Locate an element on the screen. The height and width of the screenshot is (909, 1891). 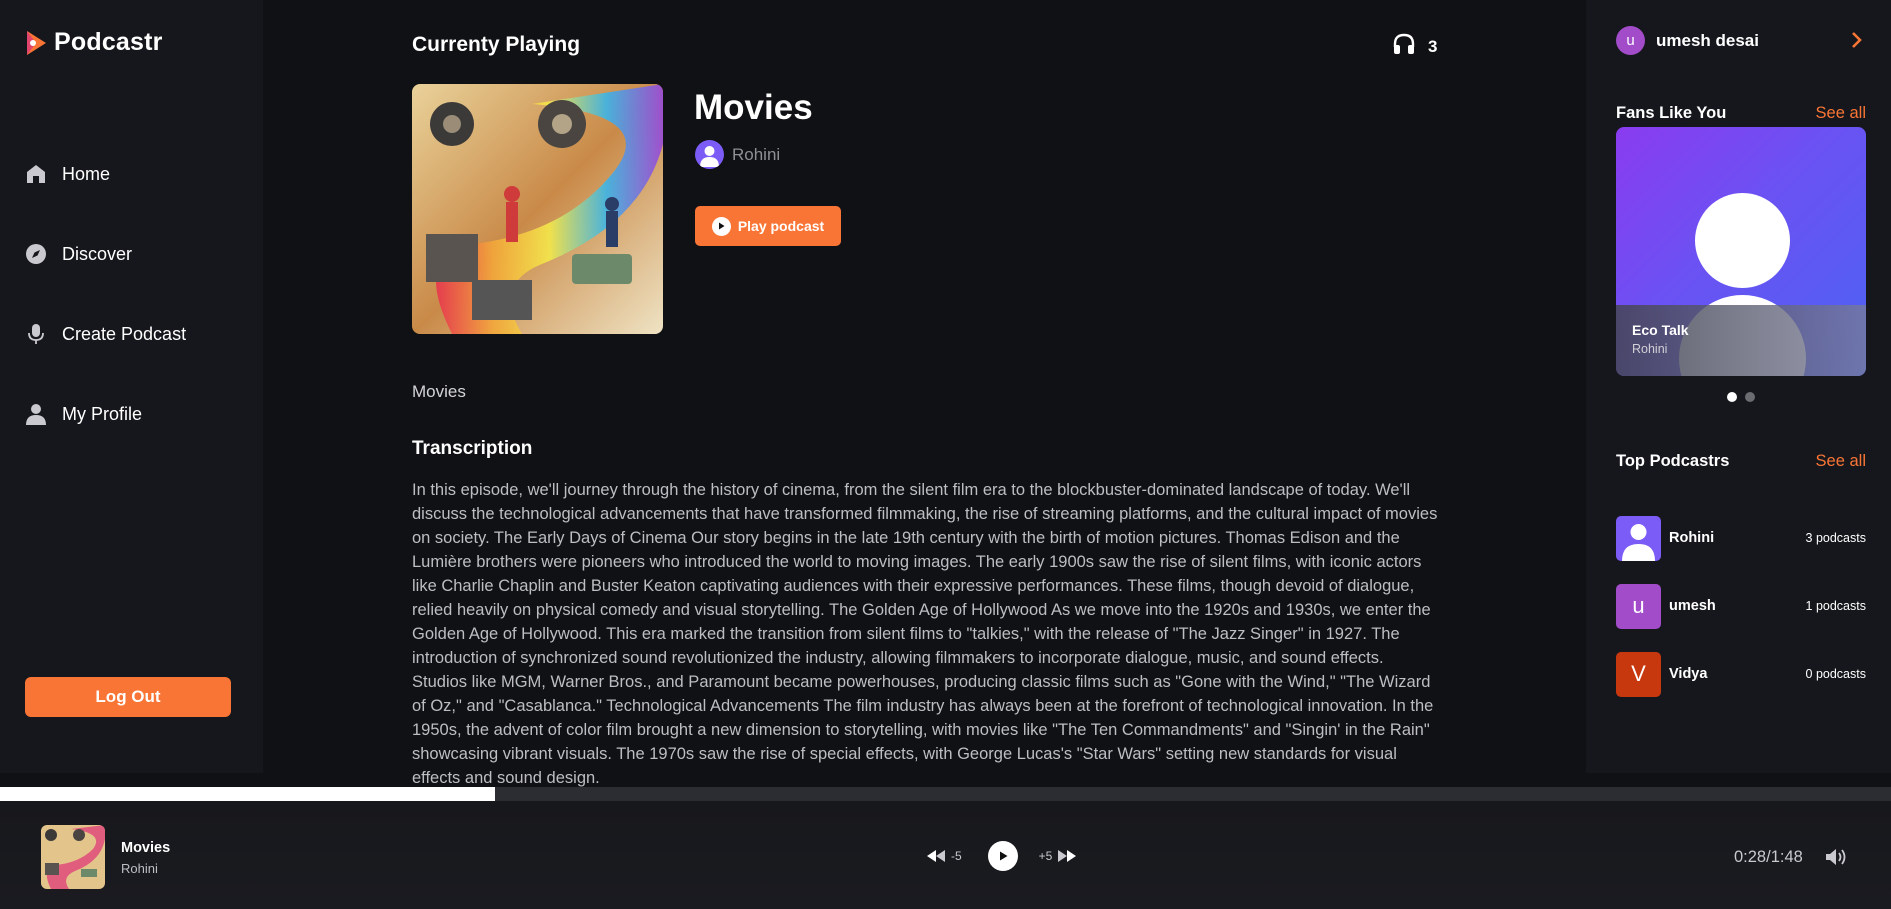
play-pause-button is located at coordinates (1002, 856).